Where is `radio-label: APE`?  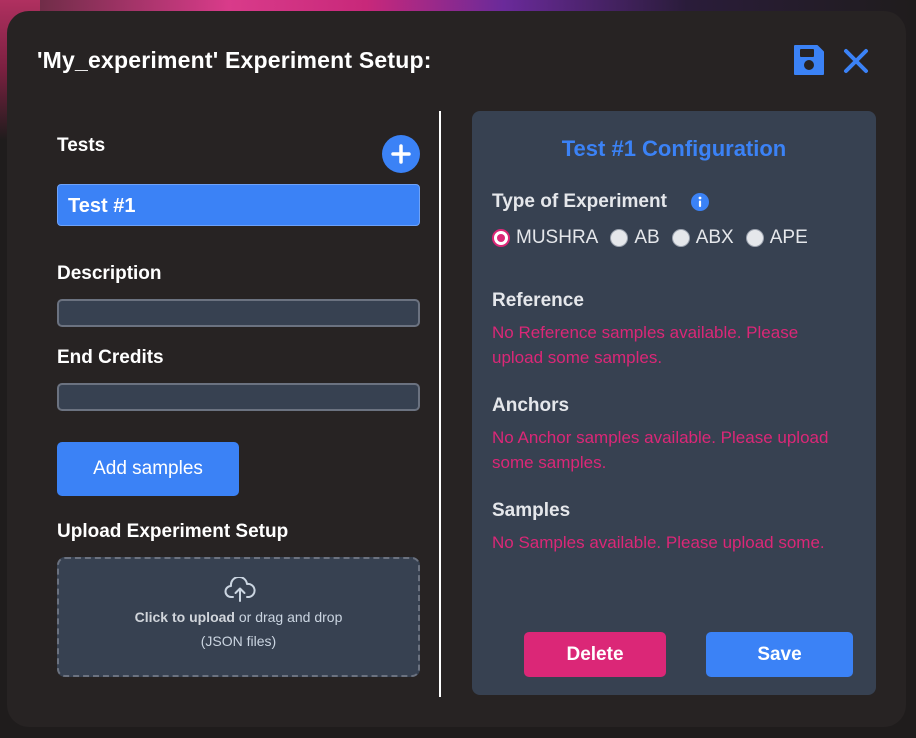 radio-label: APE is located at coordinates (788, 237).